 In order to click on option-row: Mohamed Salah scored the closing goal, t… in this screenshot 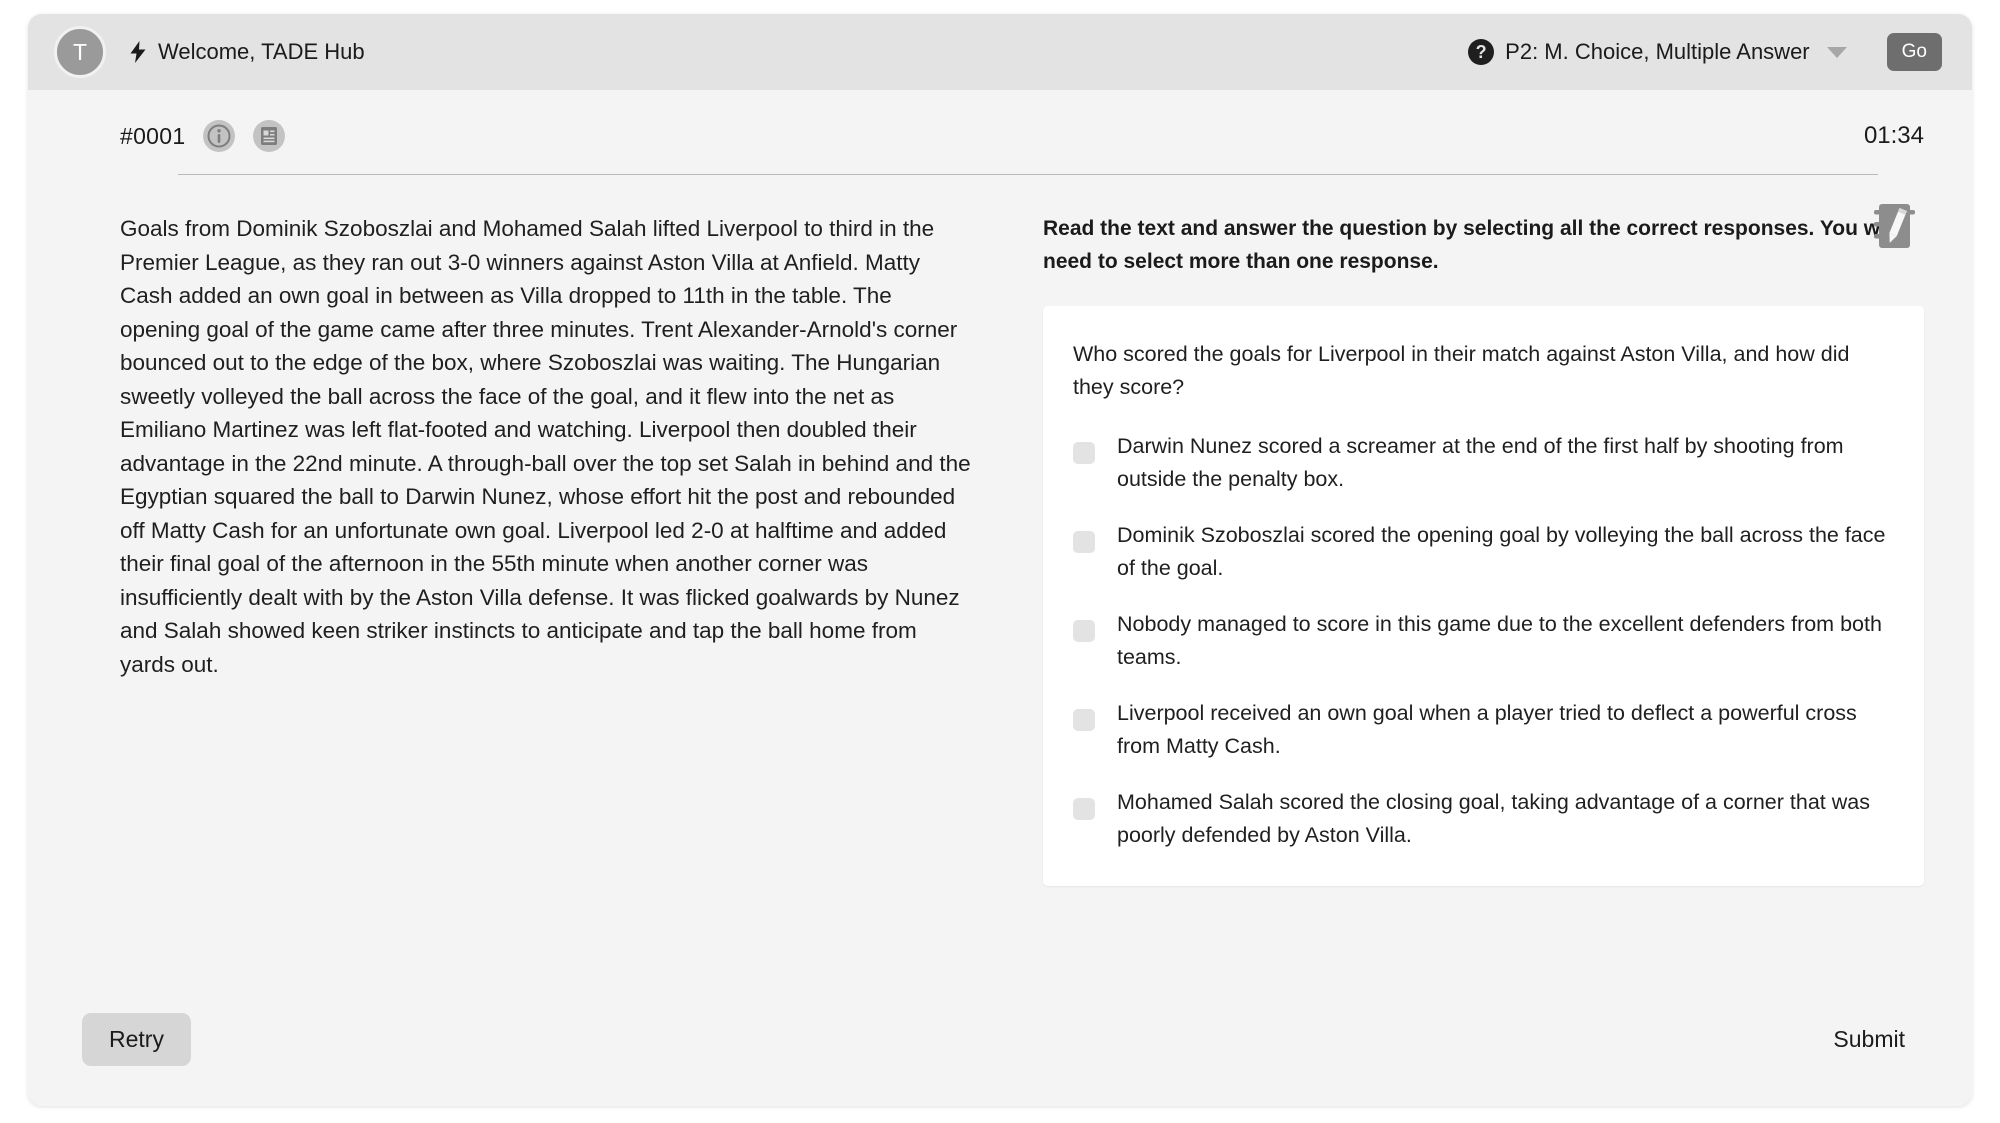, I will do `click(1483, 819)`.